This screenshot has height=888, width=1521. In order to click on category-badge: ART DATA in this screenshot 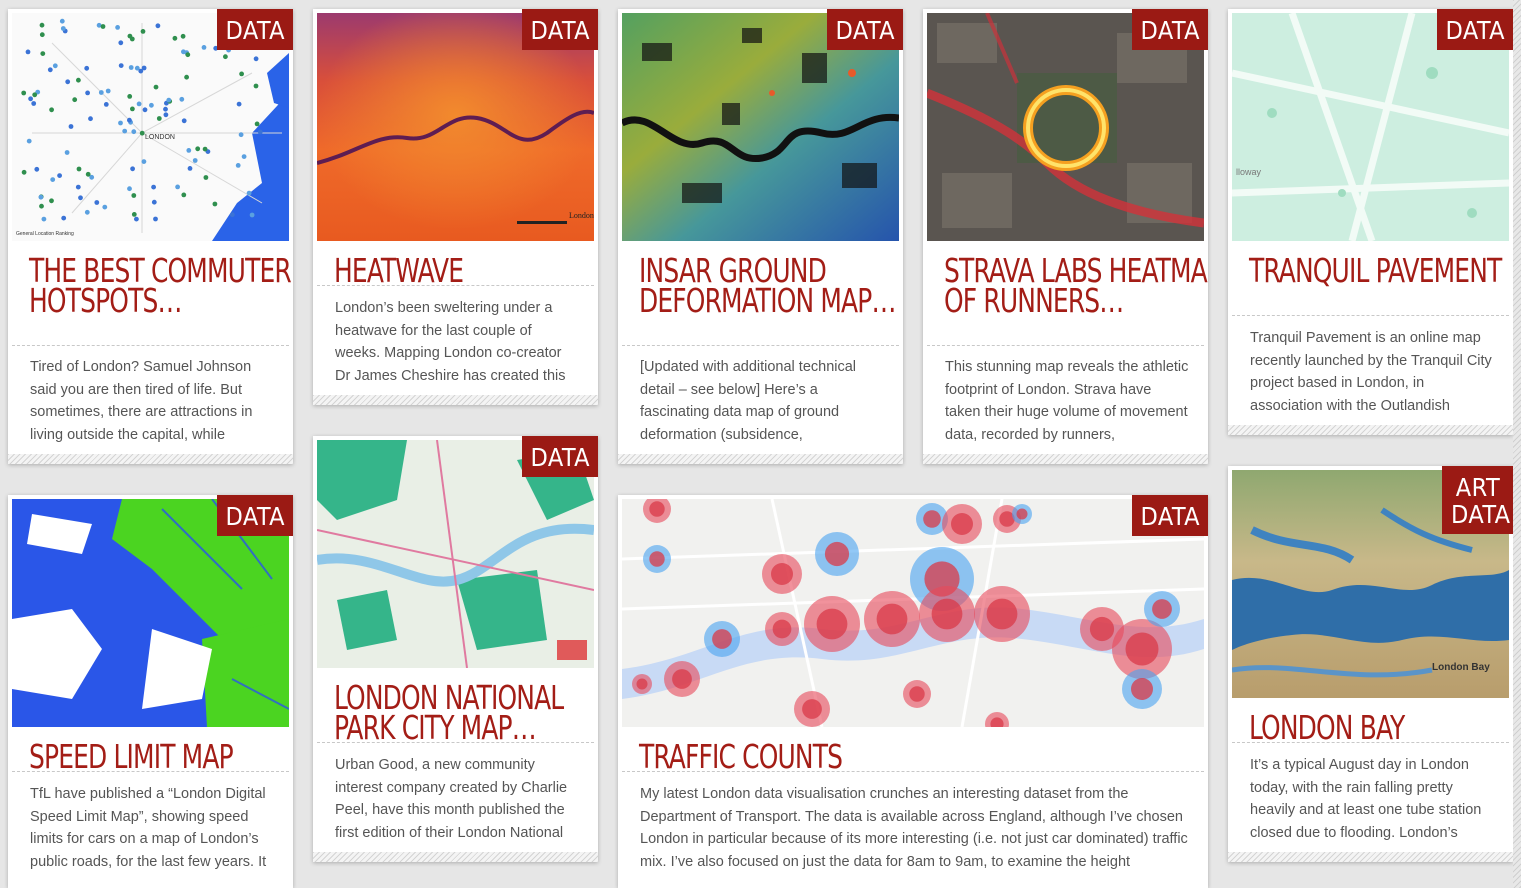, I will do `click(1477, 500)`.